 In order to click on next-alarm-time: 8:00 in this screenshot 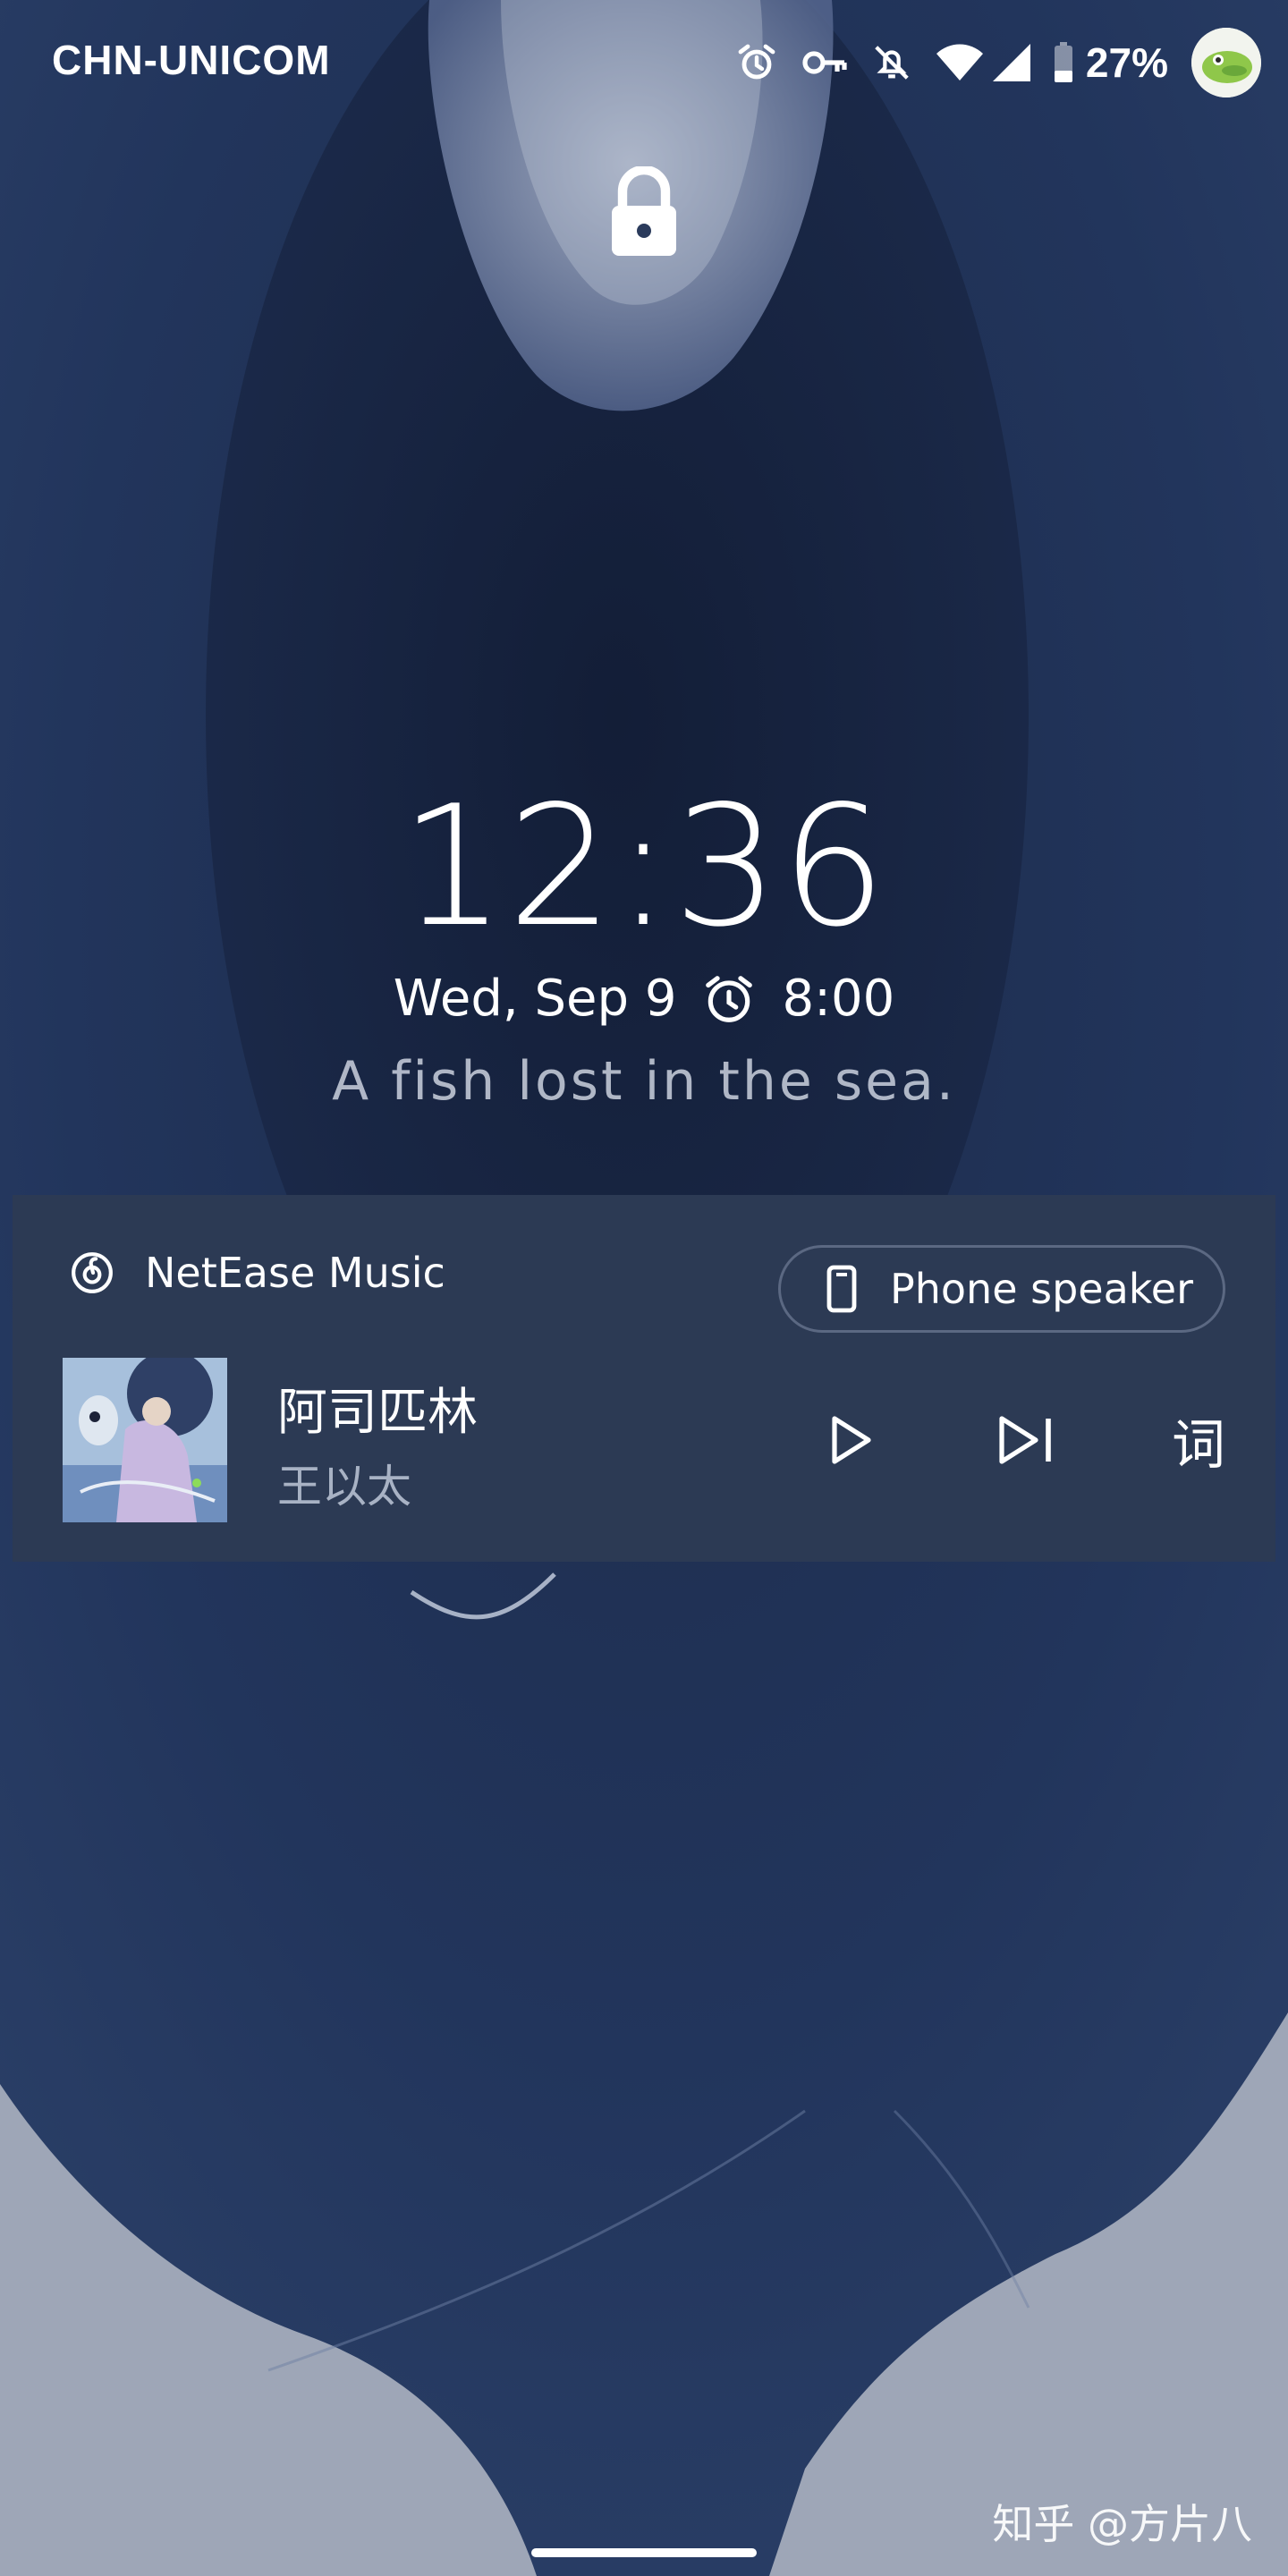, I will do `click(838, 999)`.